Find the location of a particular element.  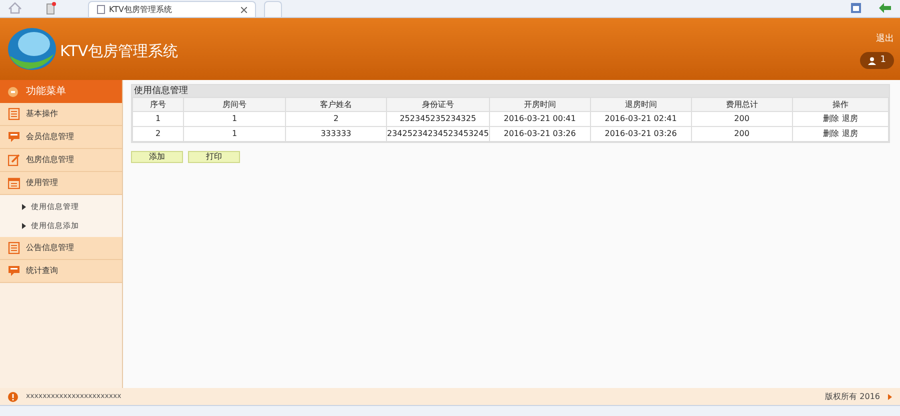

table-cell: 2016-03-21 02:41 is located at coordinates (641, 119).